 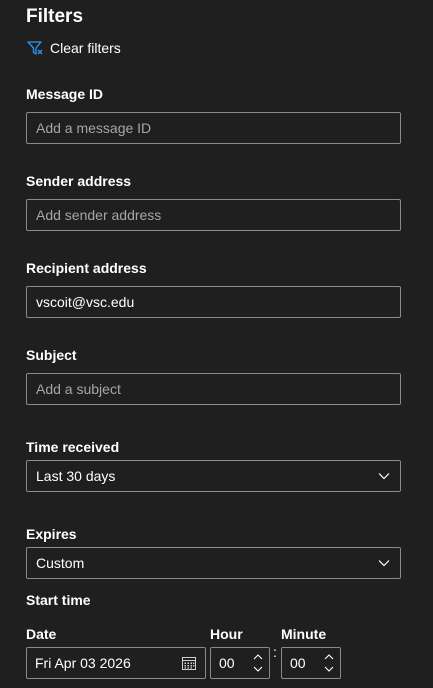 What do you see at coordinates (94, 128) in the screenshot?
I see `message-id-placeholder: Add a message ID` at bounding box center [94, 128].